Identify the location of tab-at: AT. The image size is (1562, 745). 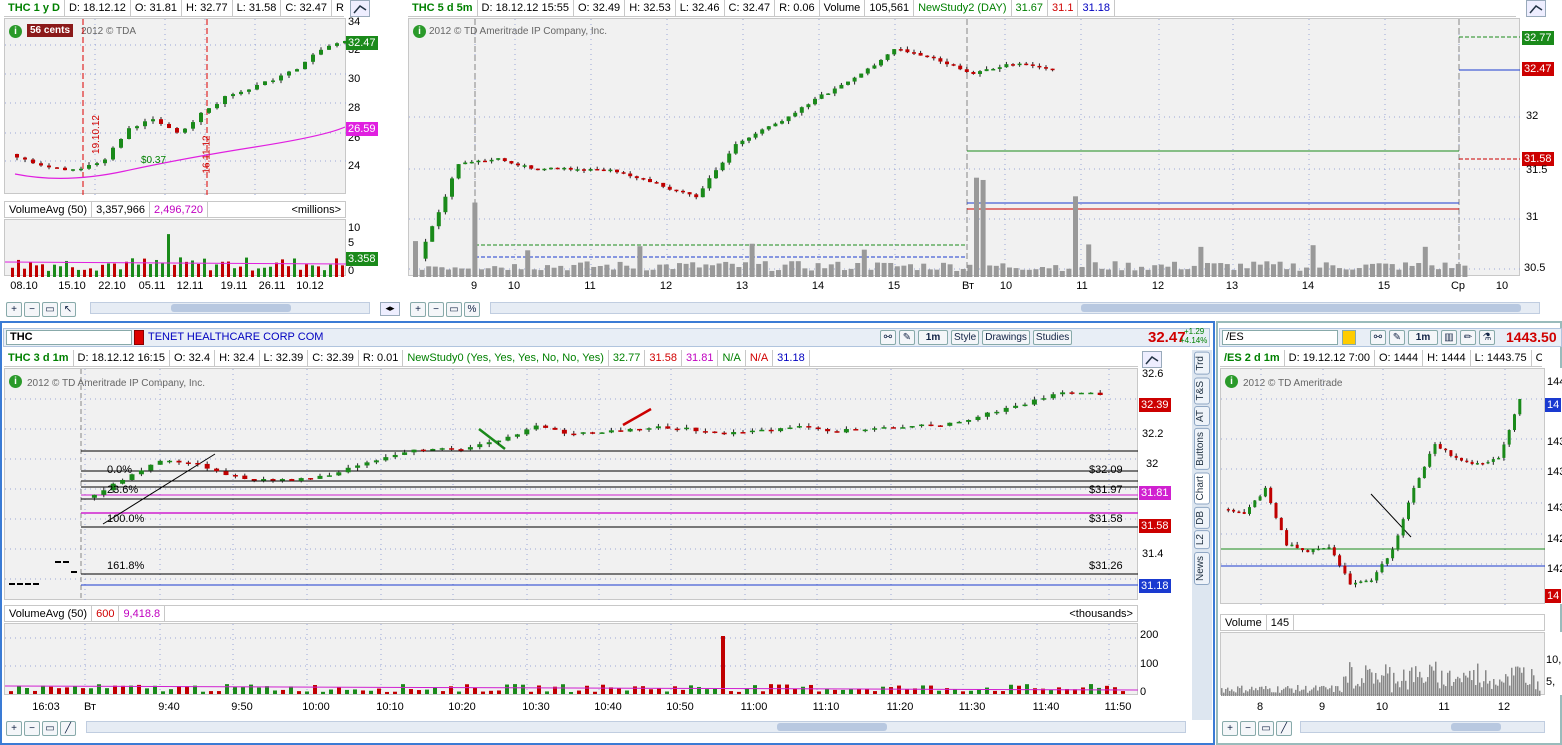
(1202, 416).